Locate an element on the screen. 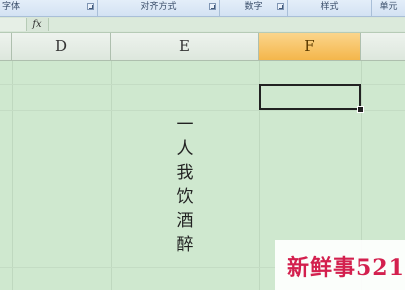 The width and height of the screenshot is (405, 290). alignment-dialog-launcher-icon is located at coordinates (212, 6).